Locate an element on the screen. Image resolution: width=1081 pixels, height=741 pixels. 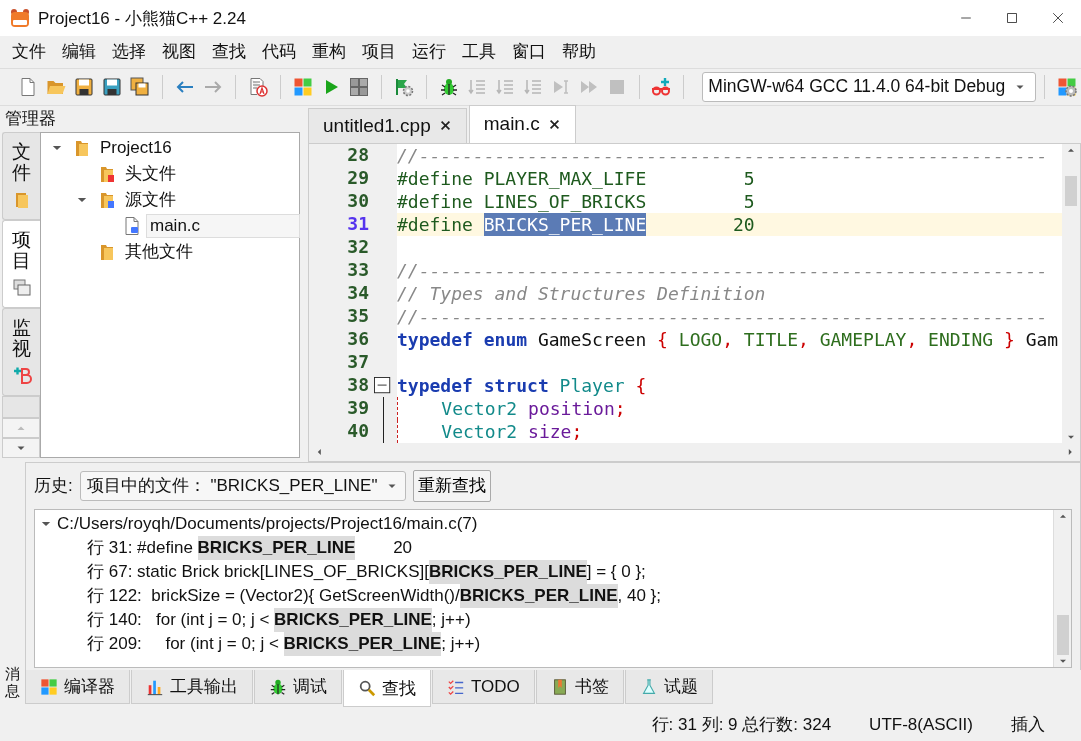
document-icon is located at coordinates (257, 86).